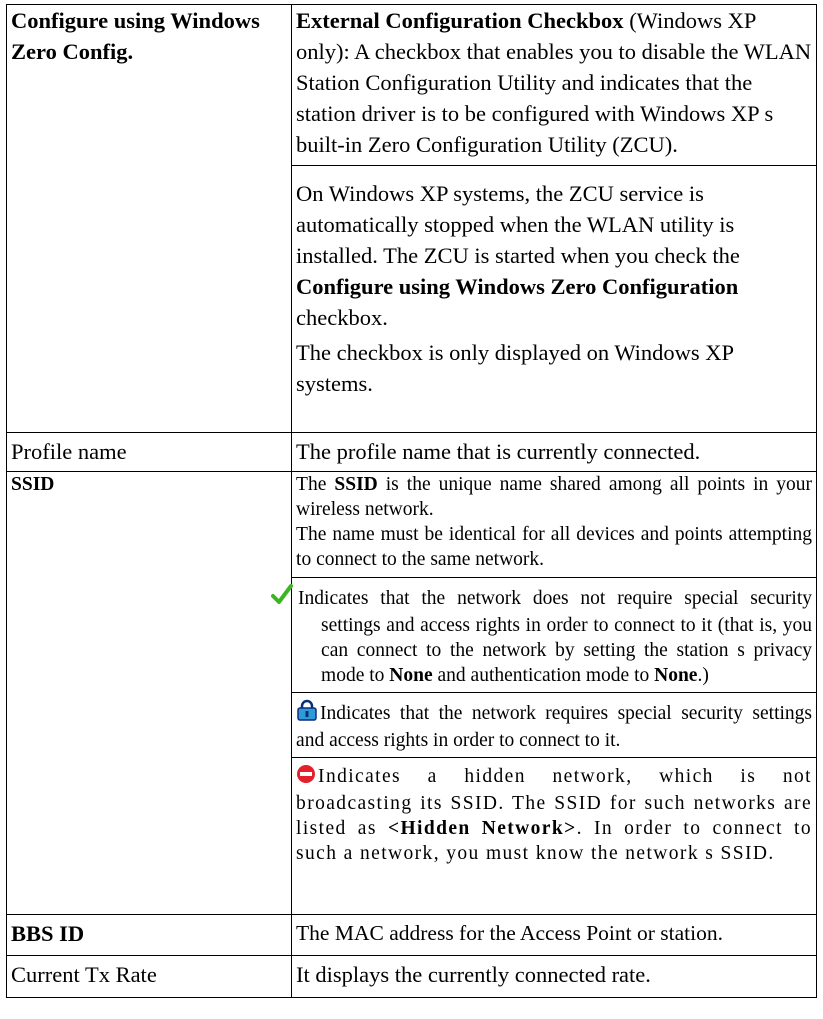 This screenshot has width=823, height=1019. Describe the element at coordinates (703, 675) in the screenshot. I see `legend-text: .)` at that location.